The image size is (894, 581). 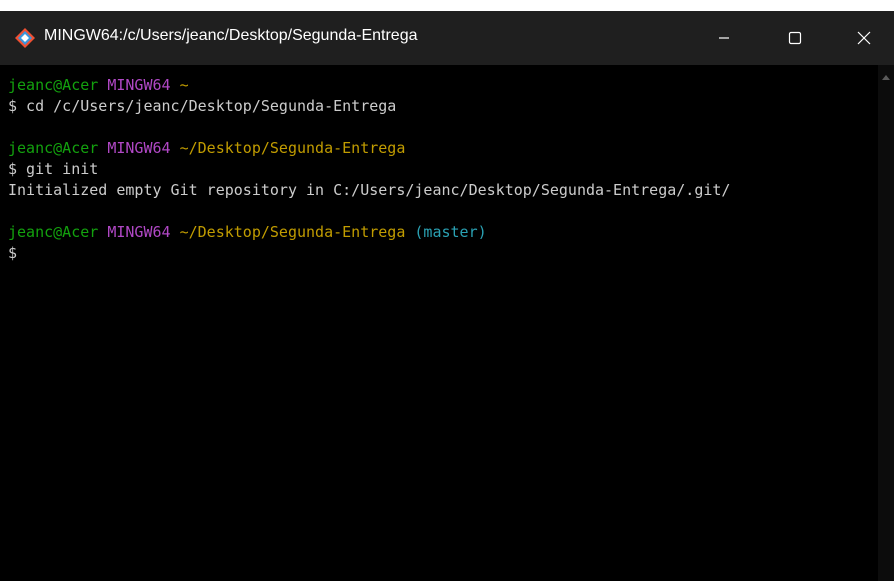 I want to click on git-bash-icon, so click(x=25, y=38).